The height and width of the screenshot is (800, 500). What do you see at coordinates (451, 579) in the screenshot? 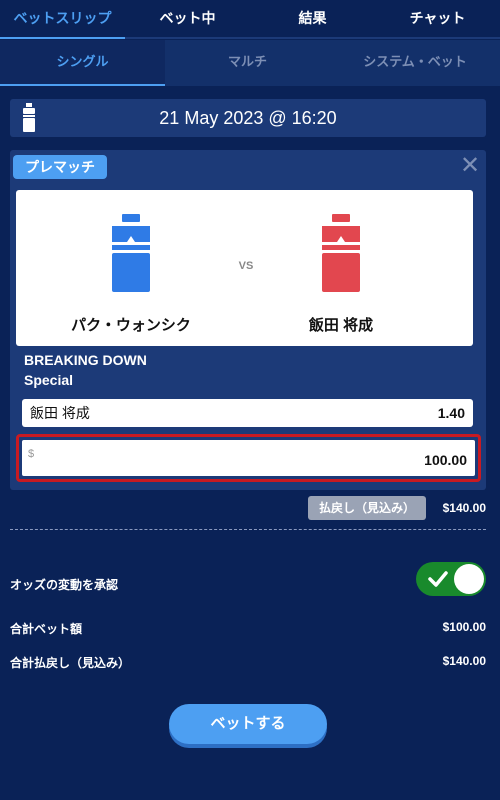
I see `accept-odds-toggle` at bounding box center [451, 579].